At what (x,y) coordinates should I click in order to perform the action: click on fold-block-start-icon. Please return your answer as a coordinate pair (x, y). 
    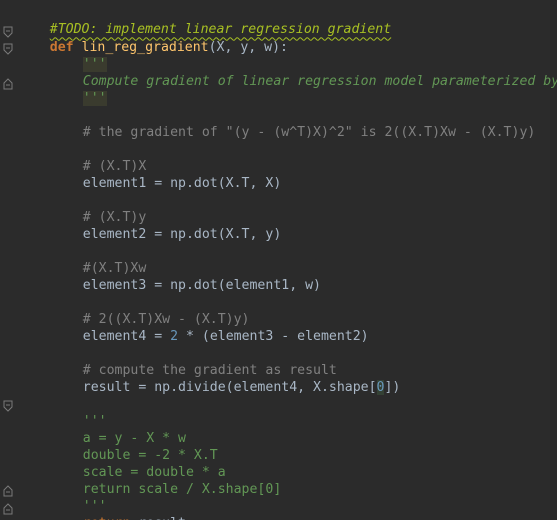
    Looking at the image, I should click on (8, 406).